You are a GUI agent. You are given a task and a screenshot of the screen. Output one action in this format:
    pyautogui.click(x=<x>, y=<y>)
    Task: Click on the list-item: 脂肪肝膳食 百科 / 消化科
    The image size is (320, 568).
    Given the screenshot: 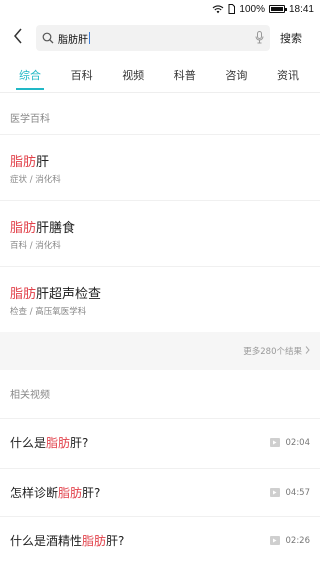 What is the action you would take?
    pyautogui.click(x=160, y=233)
    